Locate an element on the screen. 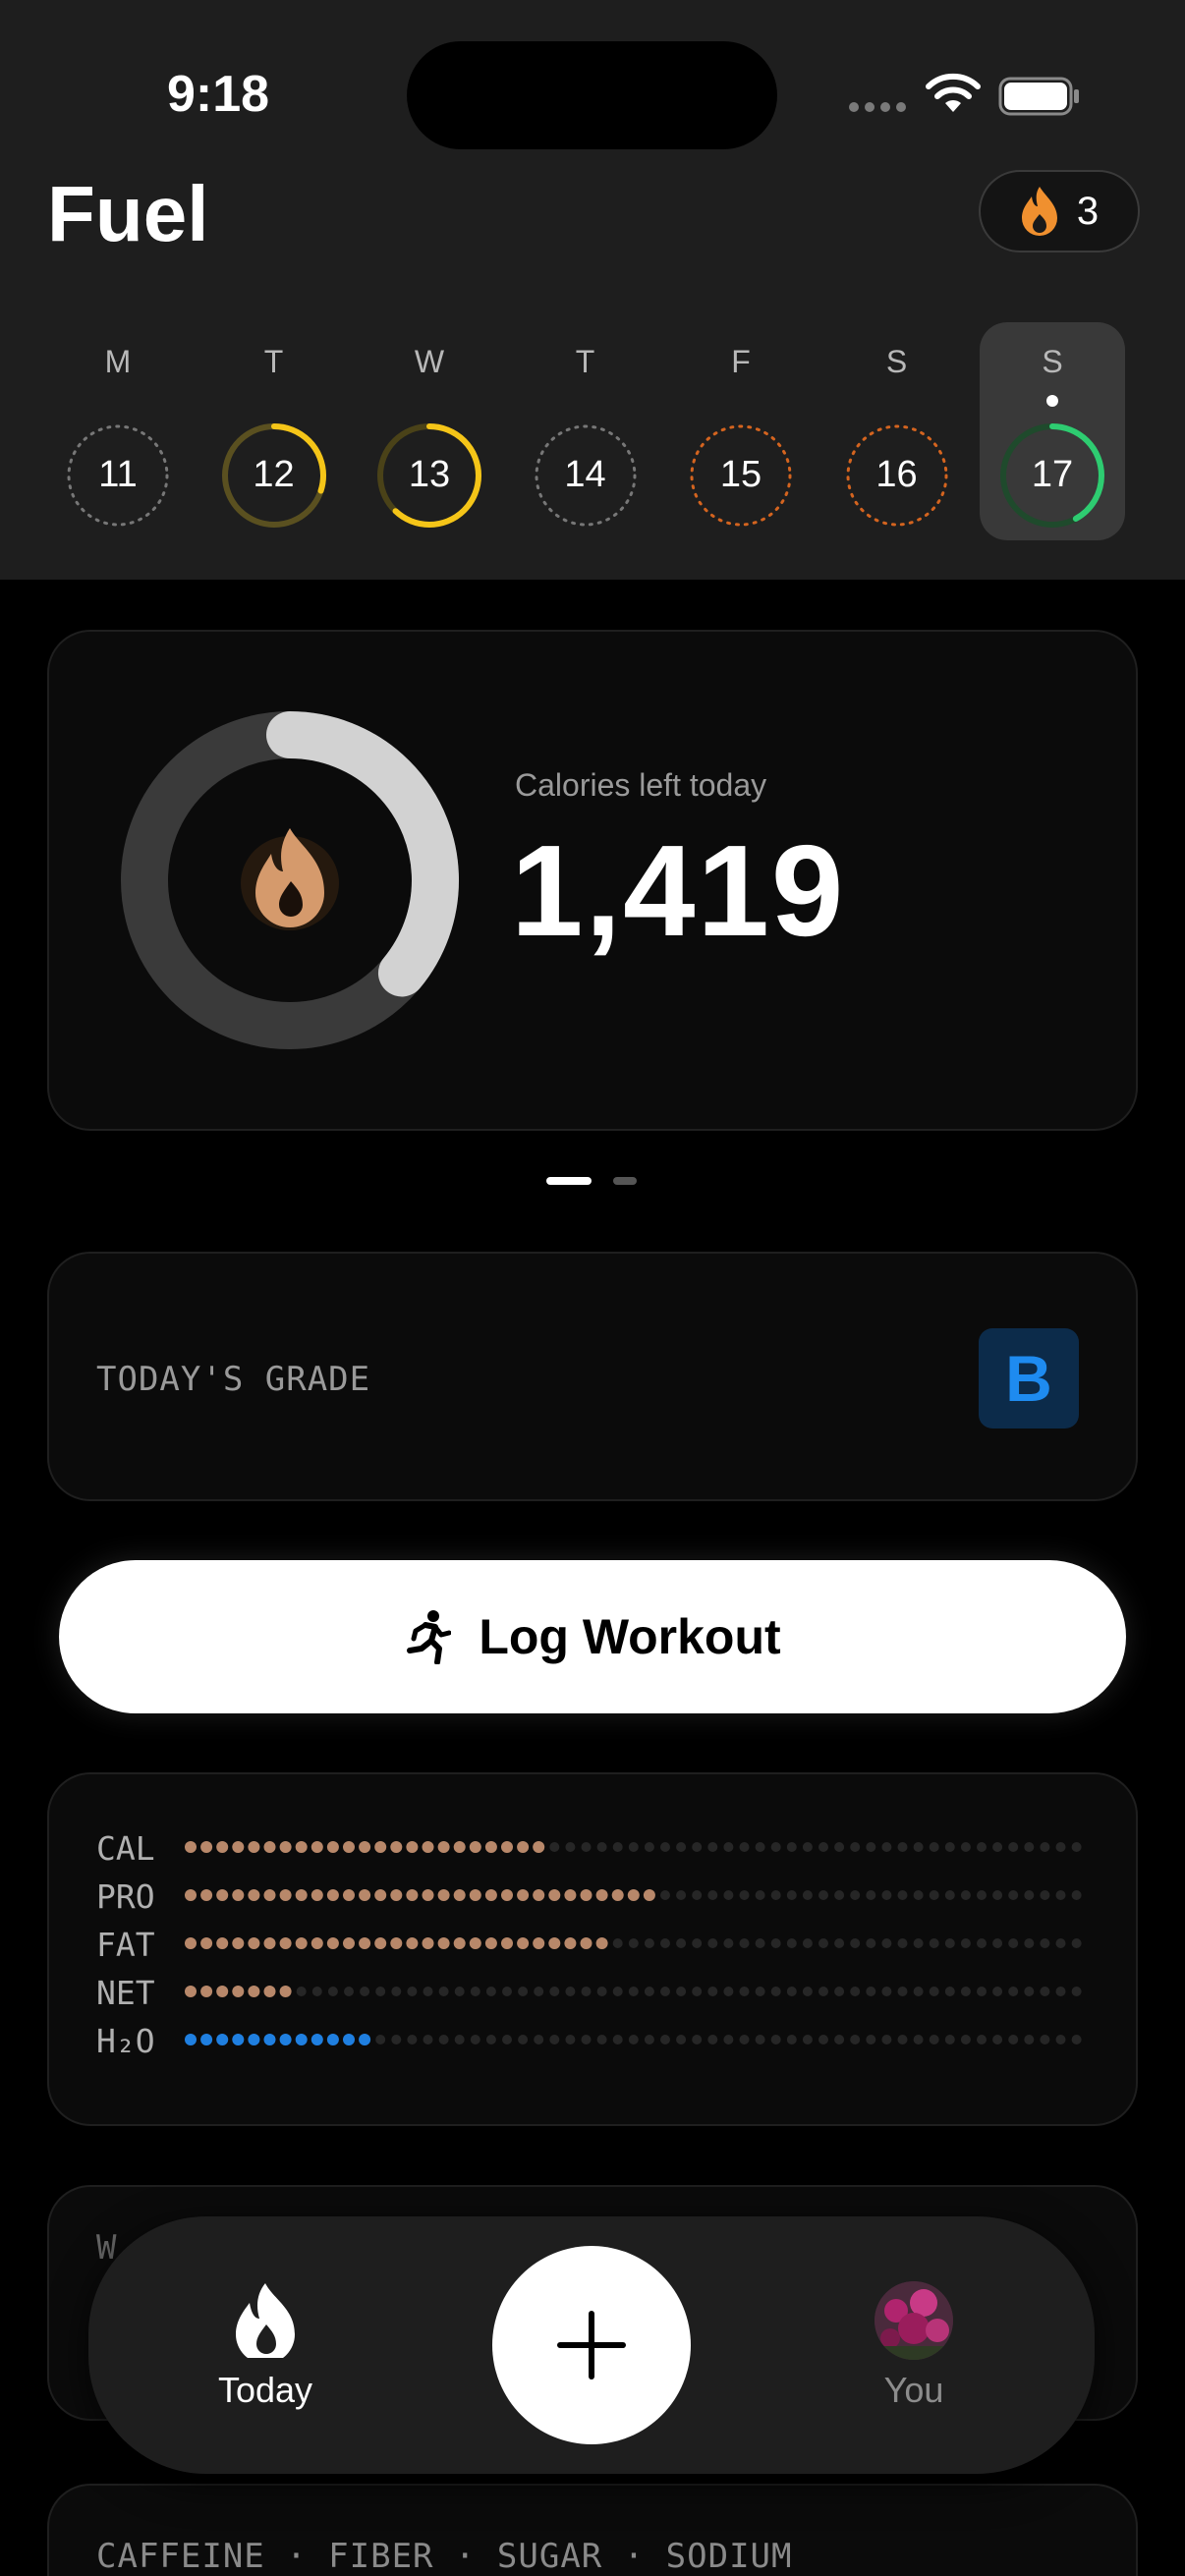  day-15: F 15 is located at coordinates (741, 431).